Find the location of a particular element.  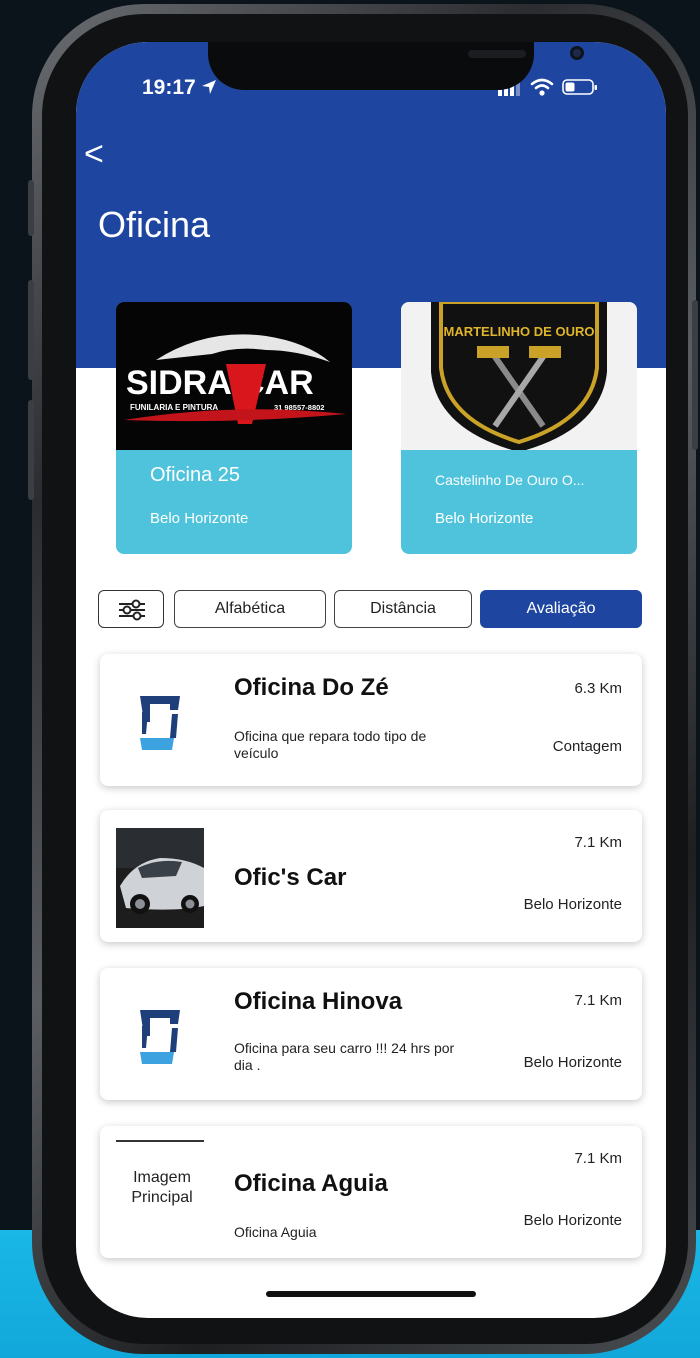

sort-distance-button: Distância is located at coordinates (403, 609).